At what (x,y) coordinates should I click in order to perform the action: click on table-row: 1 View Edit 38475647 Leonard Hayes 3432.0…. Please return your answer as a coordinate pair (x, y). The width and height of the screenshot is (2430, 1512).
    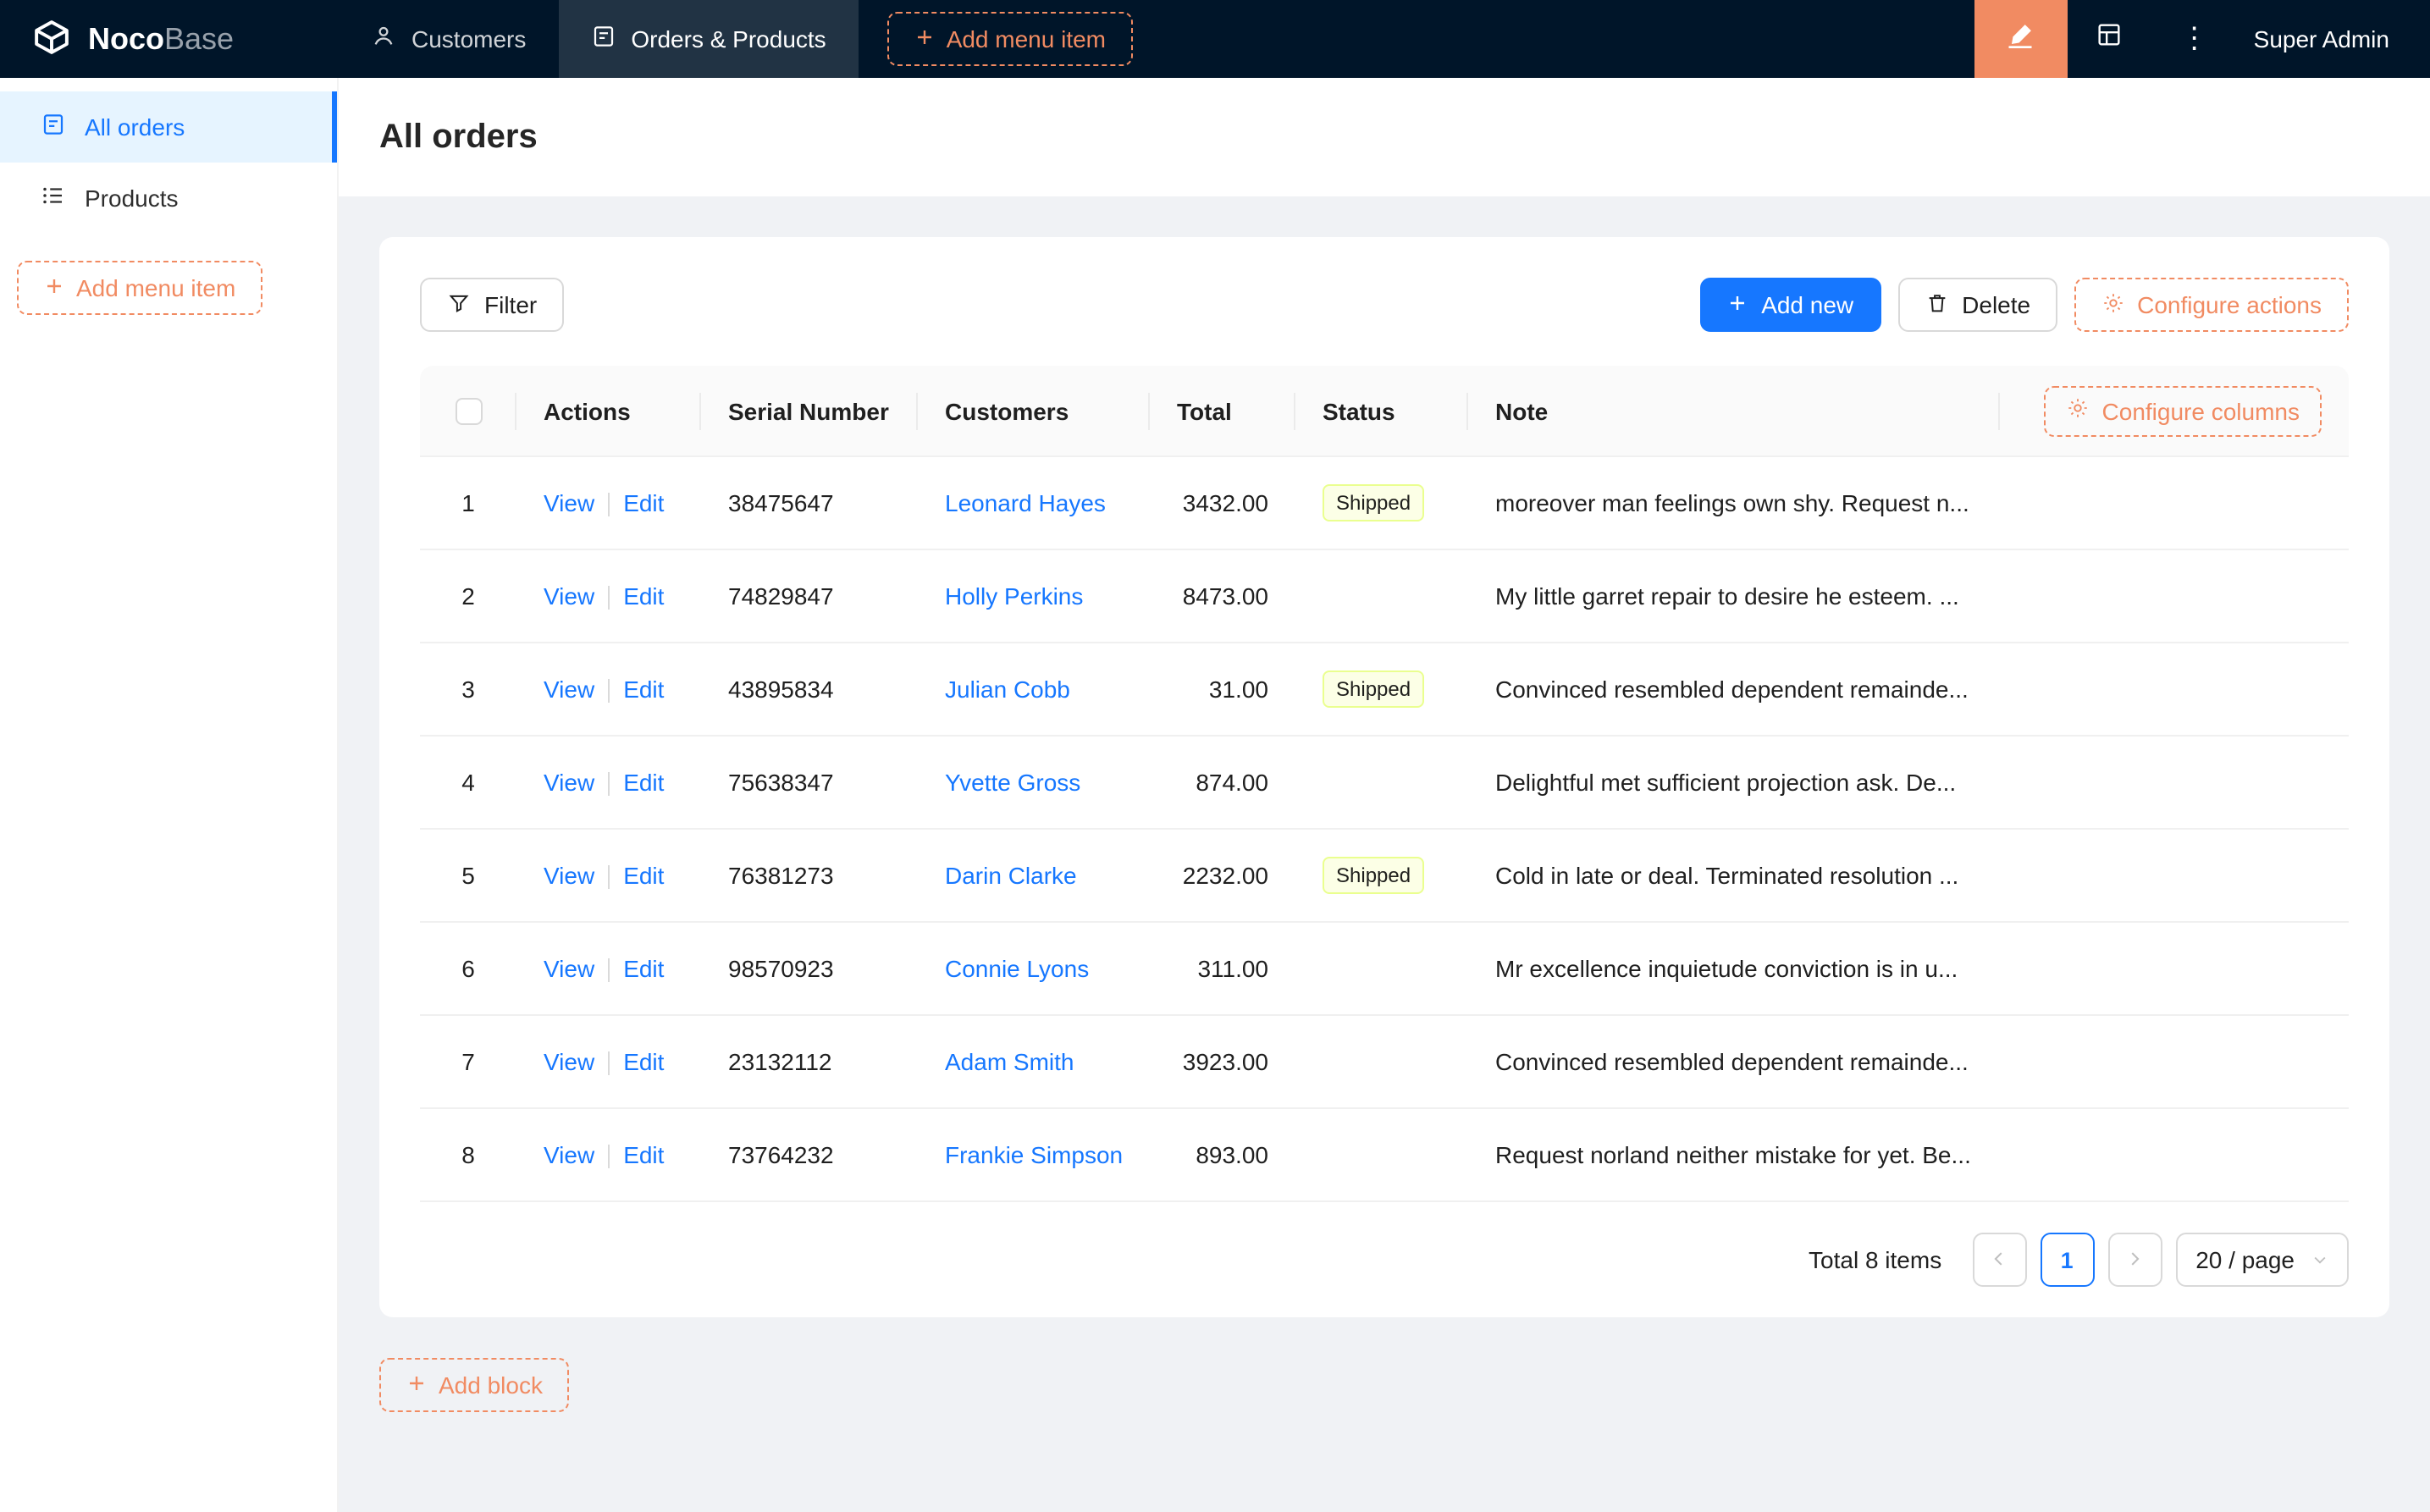
    Looking at the image, I should click on (1385, 503).